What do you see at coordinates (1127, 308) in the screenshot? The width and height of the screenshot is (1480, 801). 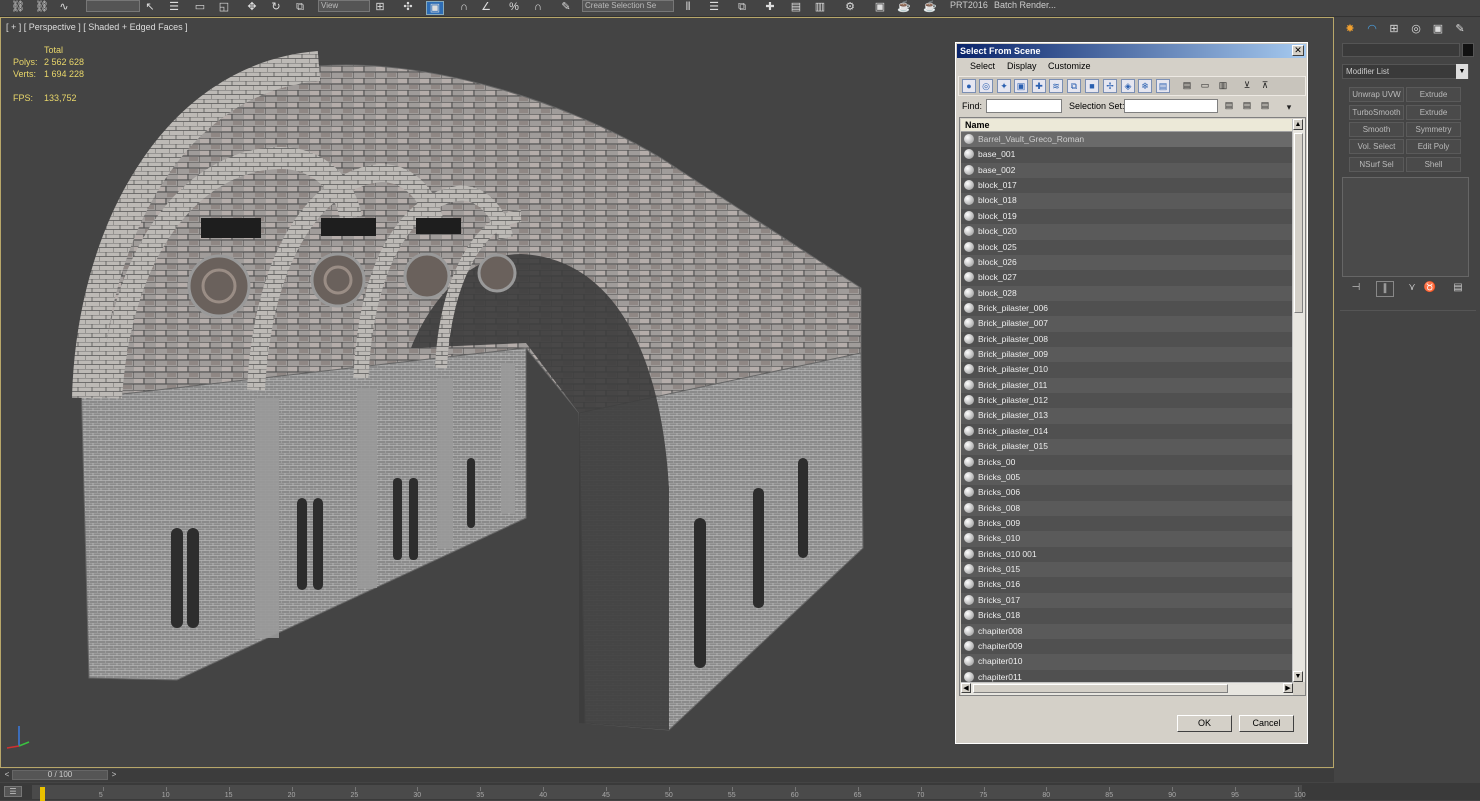 I see `list-item: Brick_pilaster_006` at bounding box center [1127, 308].